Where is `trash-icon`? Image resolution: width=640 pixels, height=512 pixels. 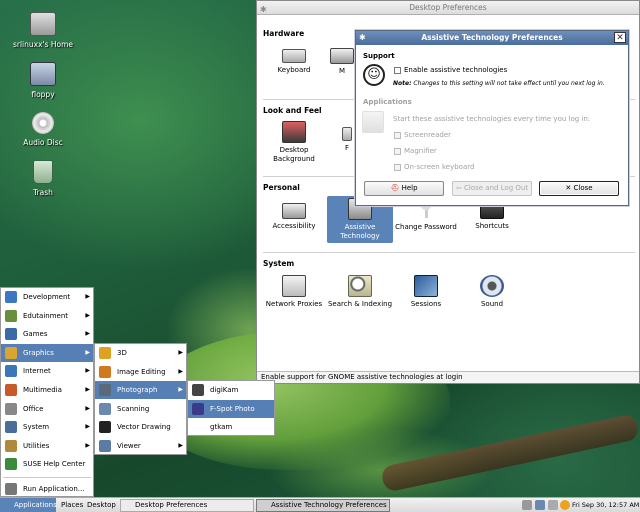 trash-icon is located at coordinates (43, 172).